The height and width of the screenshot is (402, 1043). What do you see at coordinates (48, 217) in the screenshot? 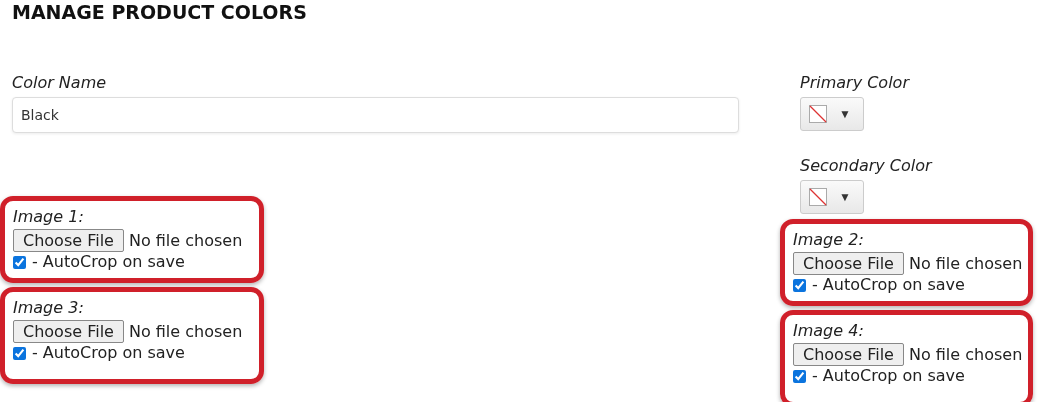
I see `image-label: Image 1:` at bounding box center [48, 217].